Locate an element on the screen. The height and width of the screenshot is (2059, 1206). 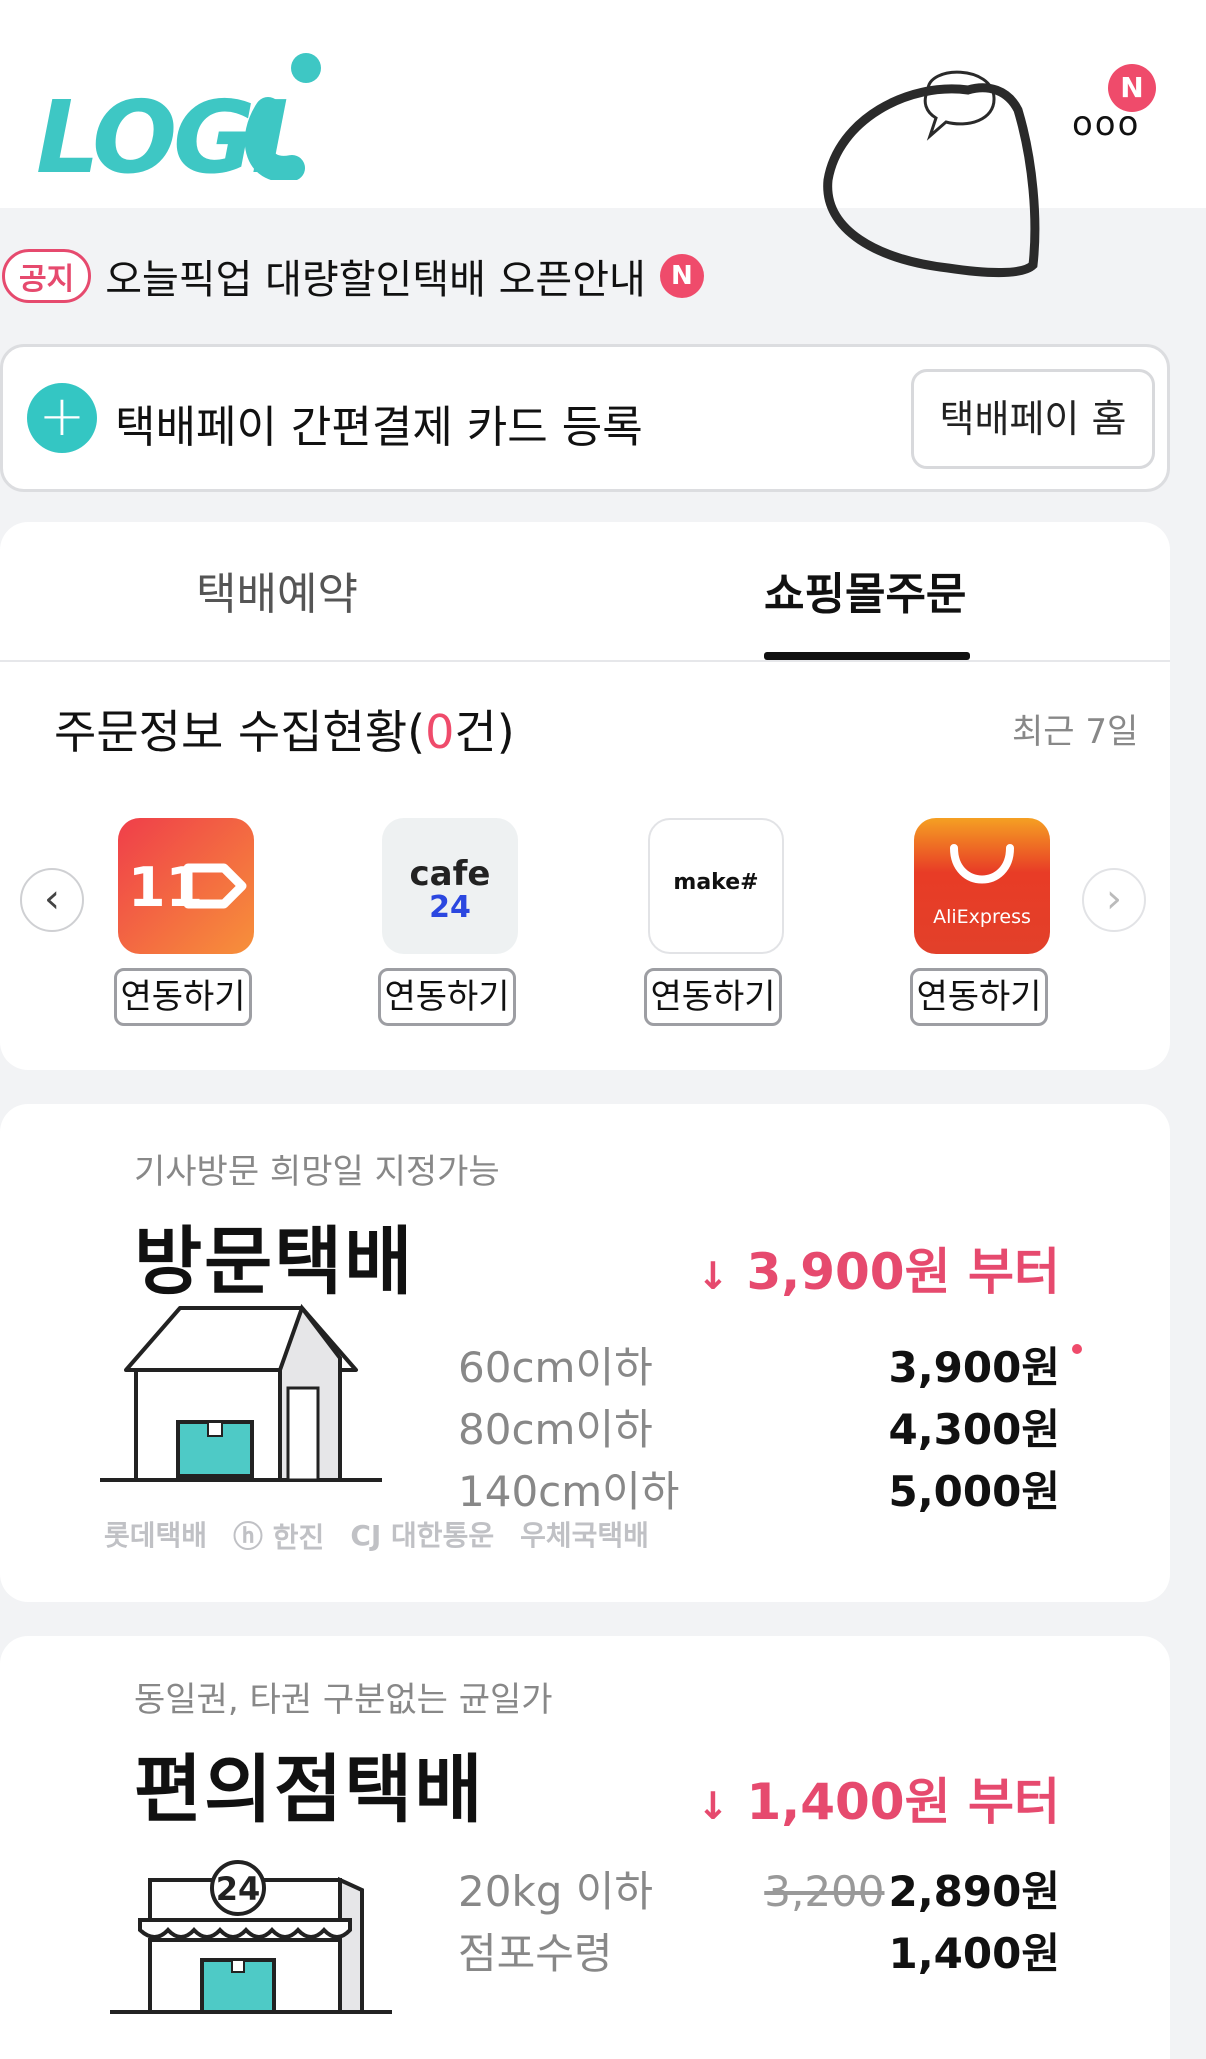
makeshop-logo: make# is located at coordinates (716, 886).